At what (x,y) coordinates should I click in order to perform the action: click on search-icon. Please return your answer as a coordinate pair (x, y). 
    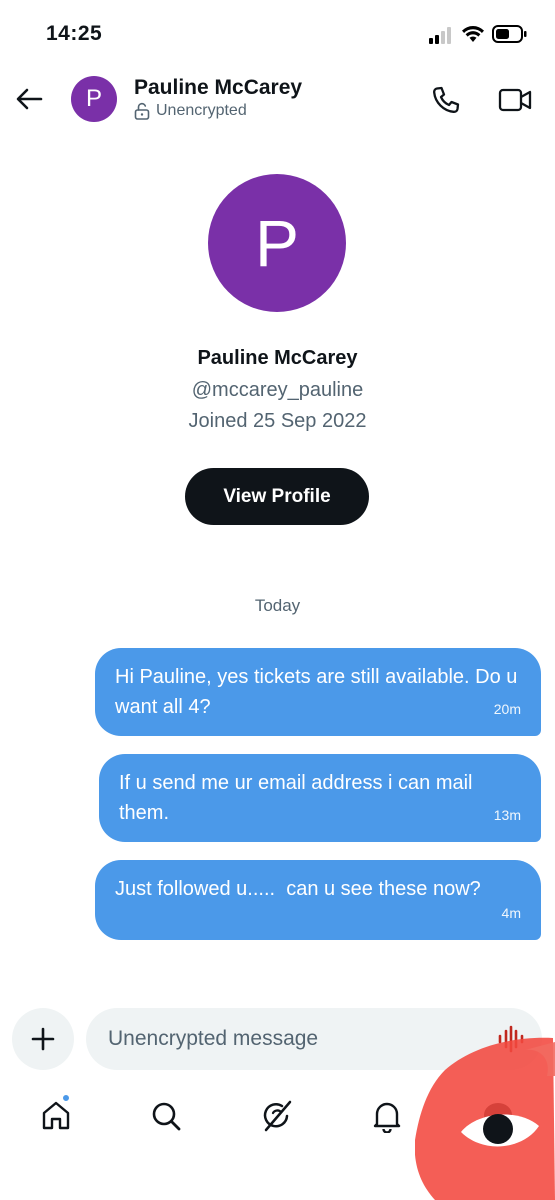
    Looking at the image, I should click on (166, 1116).